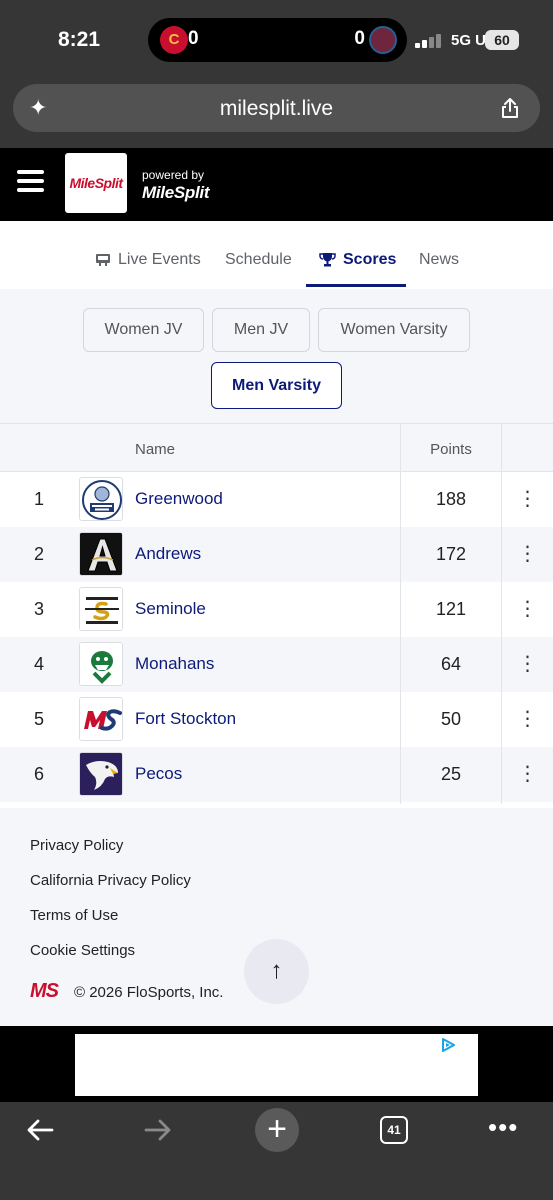 Image resolution: width=553 pixels, height=1200 pixels. What do you see at coordinates (40, 1130) in the screenshot?
I see `back-arrow-icon` at bounding box center [40, 1130].